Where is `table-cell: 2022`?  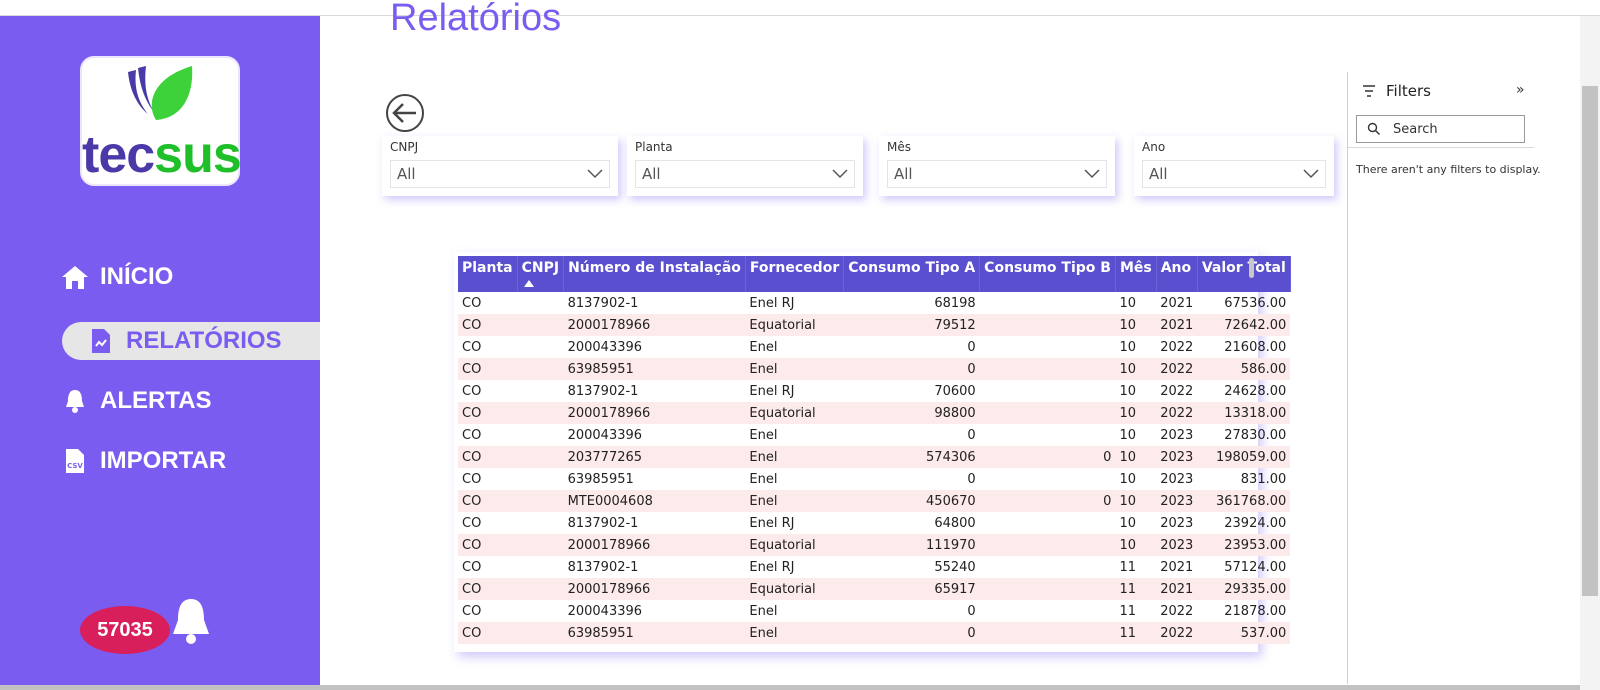
table-cell: 2022 is located at coordinates (1177, 369).